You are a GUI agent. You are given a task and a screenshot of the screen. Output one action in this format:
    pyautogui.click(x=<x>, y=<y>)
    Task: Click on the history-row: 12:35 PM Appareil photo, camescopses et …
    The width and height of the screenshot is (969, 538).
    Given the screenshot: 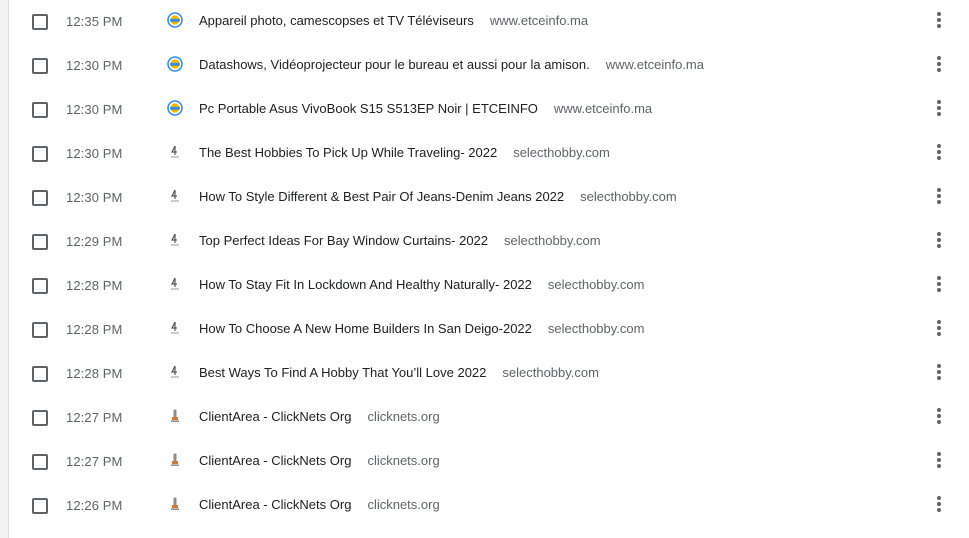 What is the action you would take?
    pyautogui.click(x=489, y=22)
    